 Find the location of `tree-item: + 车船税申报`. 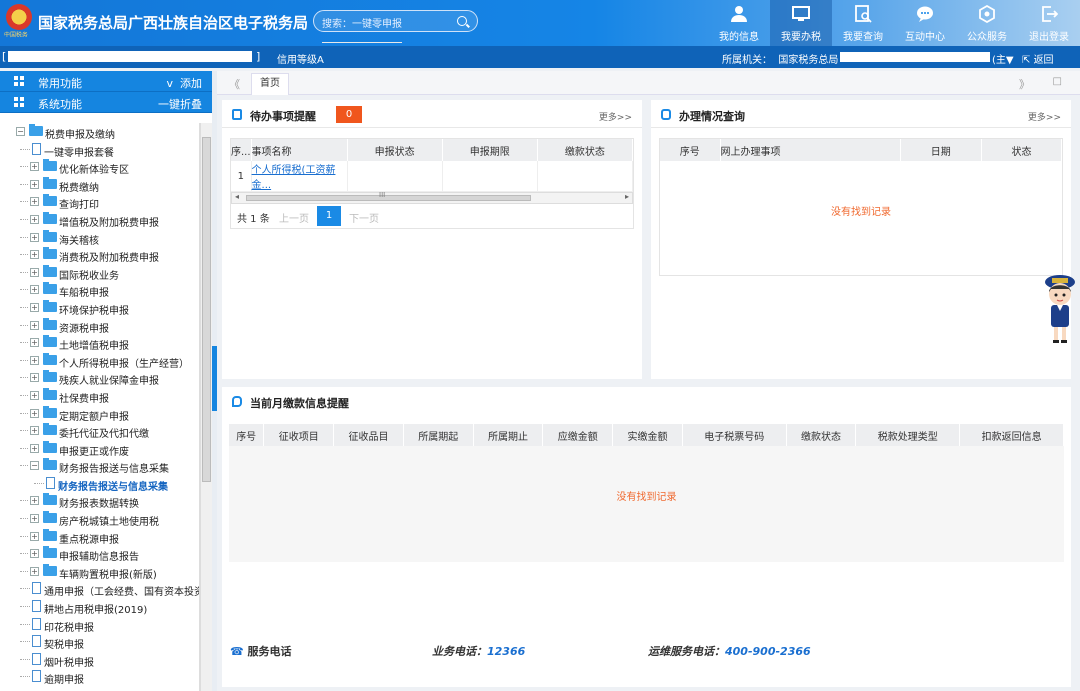

tree-item: + 车船税申报 is located at coordinates (99, 290).